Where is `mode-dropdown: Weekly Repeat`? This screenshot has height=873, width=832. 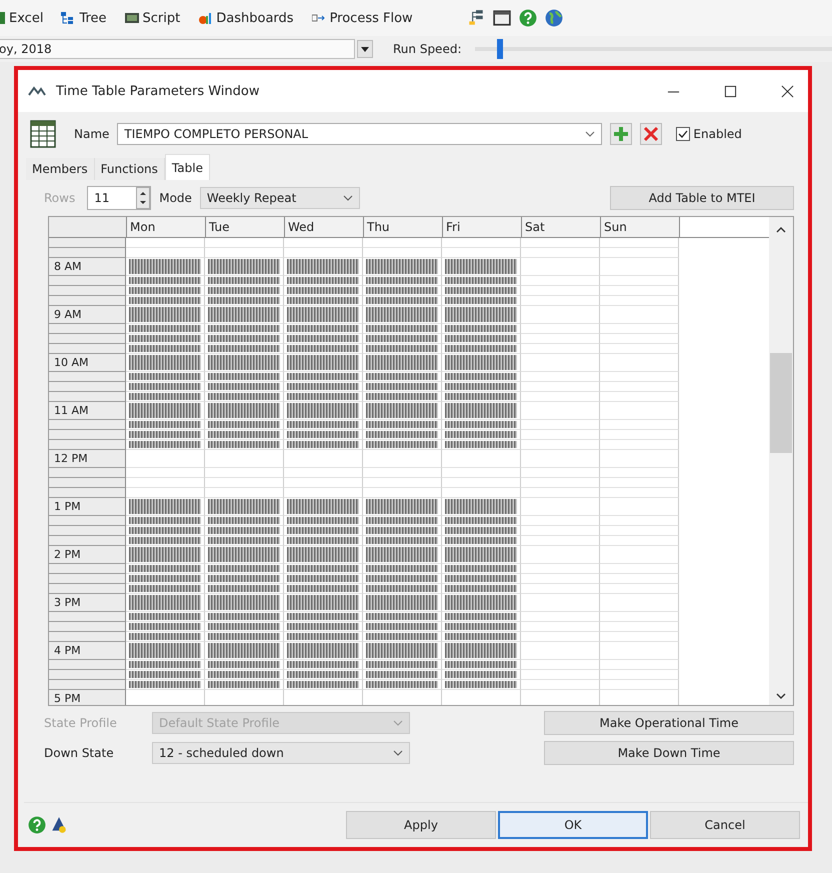 mode-dropdown: Weekly Repeat is located at coordinates (280, 198).